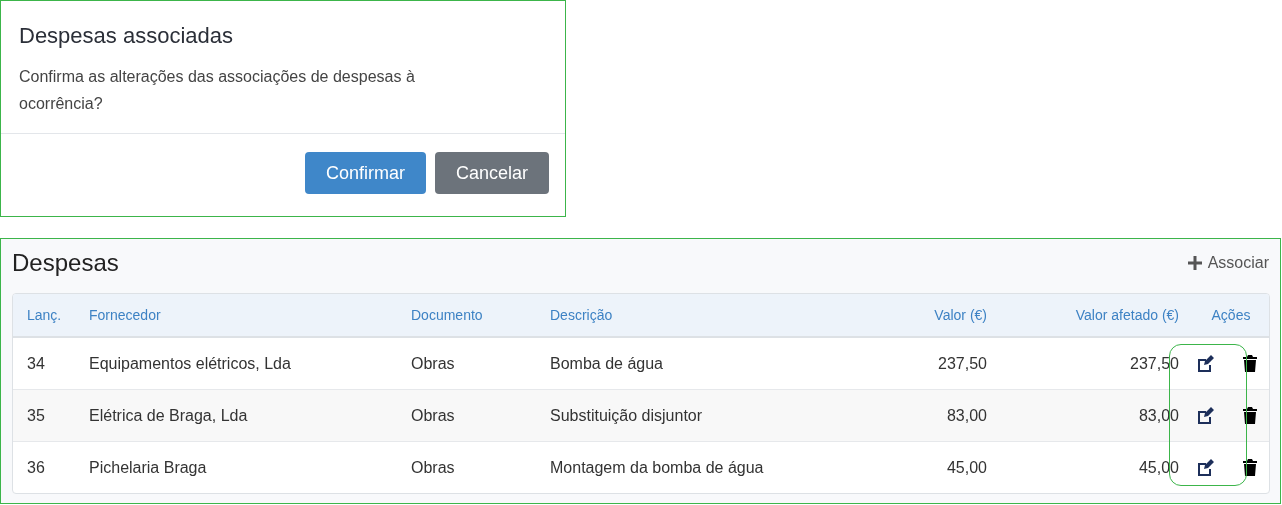 Image resolution: width=1282 pixels, height=505 pixels. I want to click on column-header: Valor afetado (€), so click(1097, 315).